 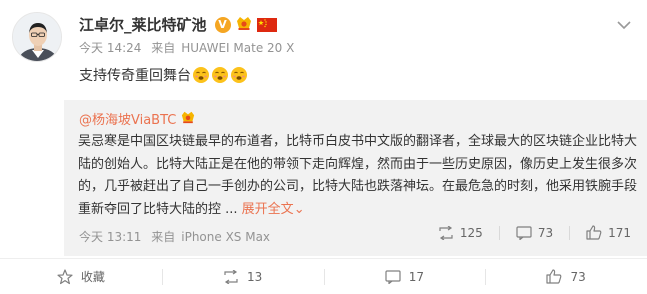 What do you see at coordinates (404, 276) in the screenshot?
I see `comment-button: 17` at bounding box center [404, 276].